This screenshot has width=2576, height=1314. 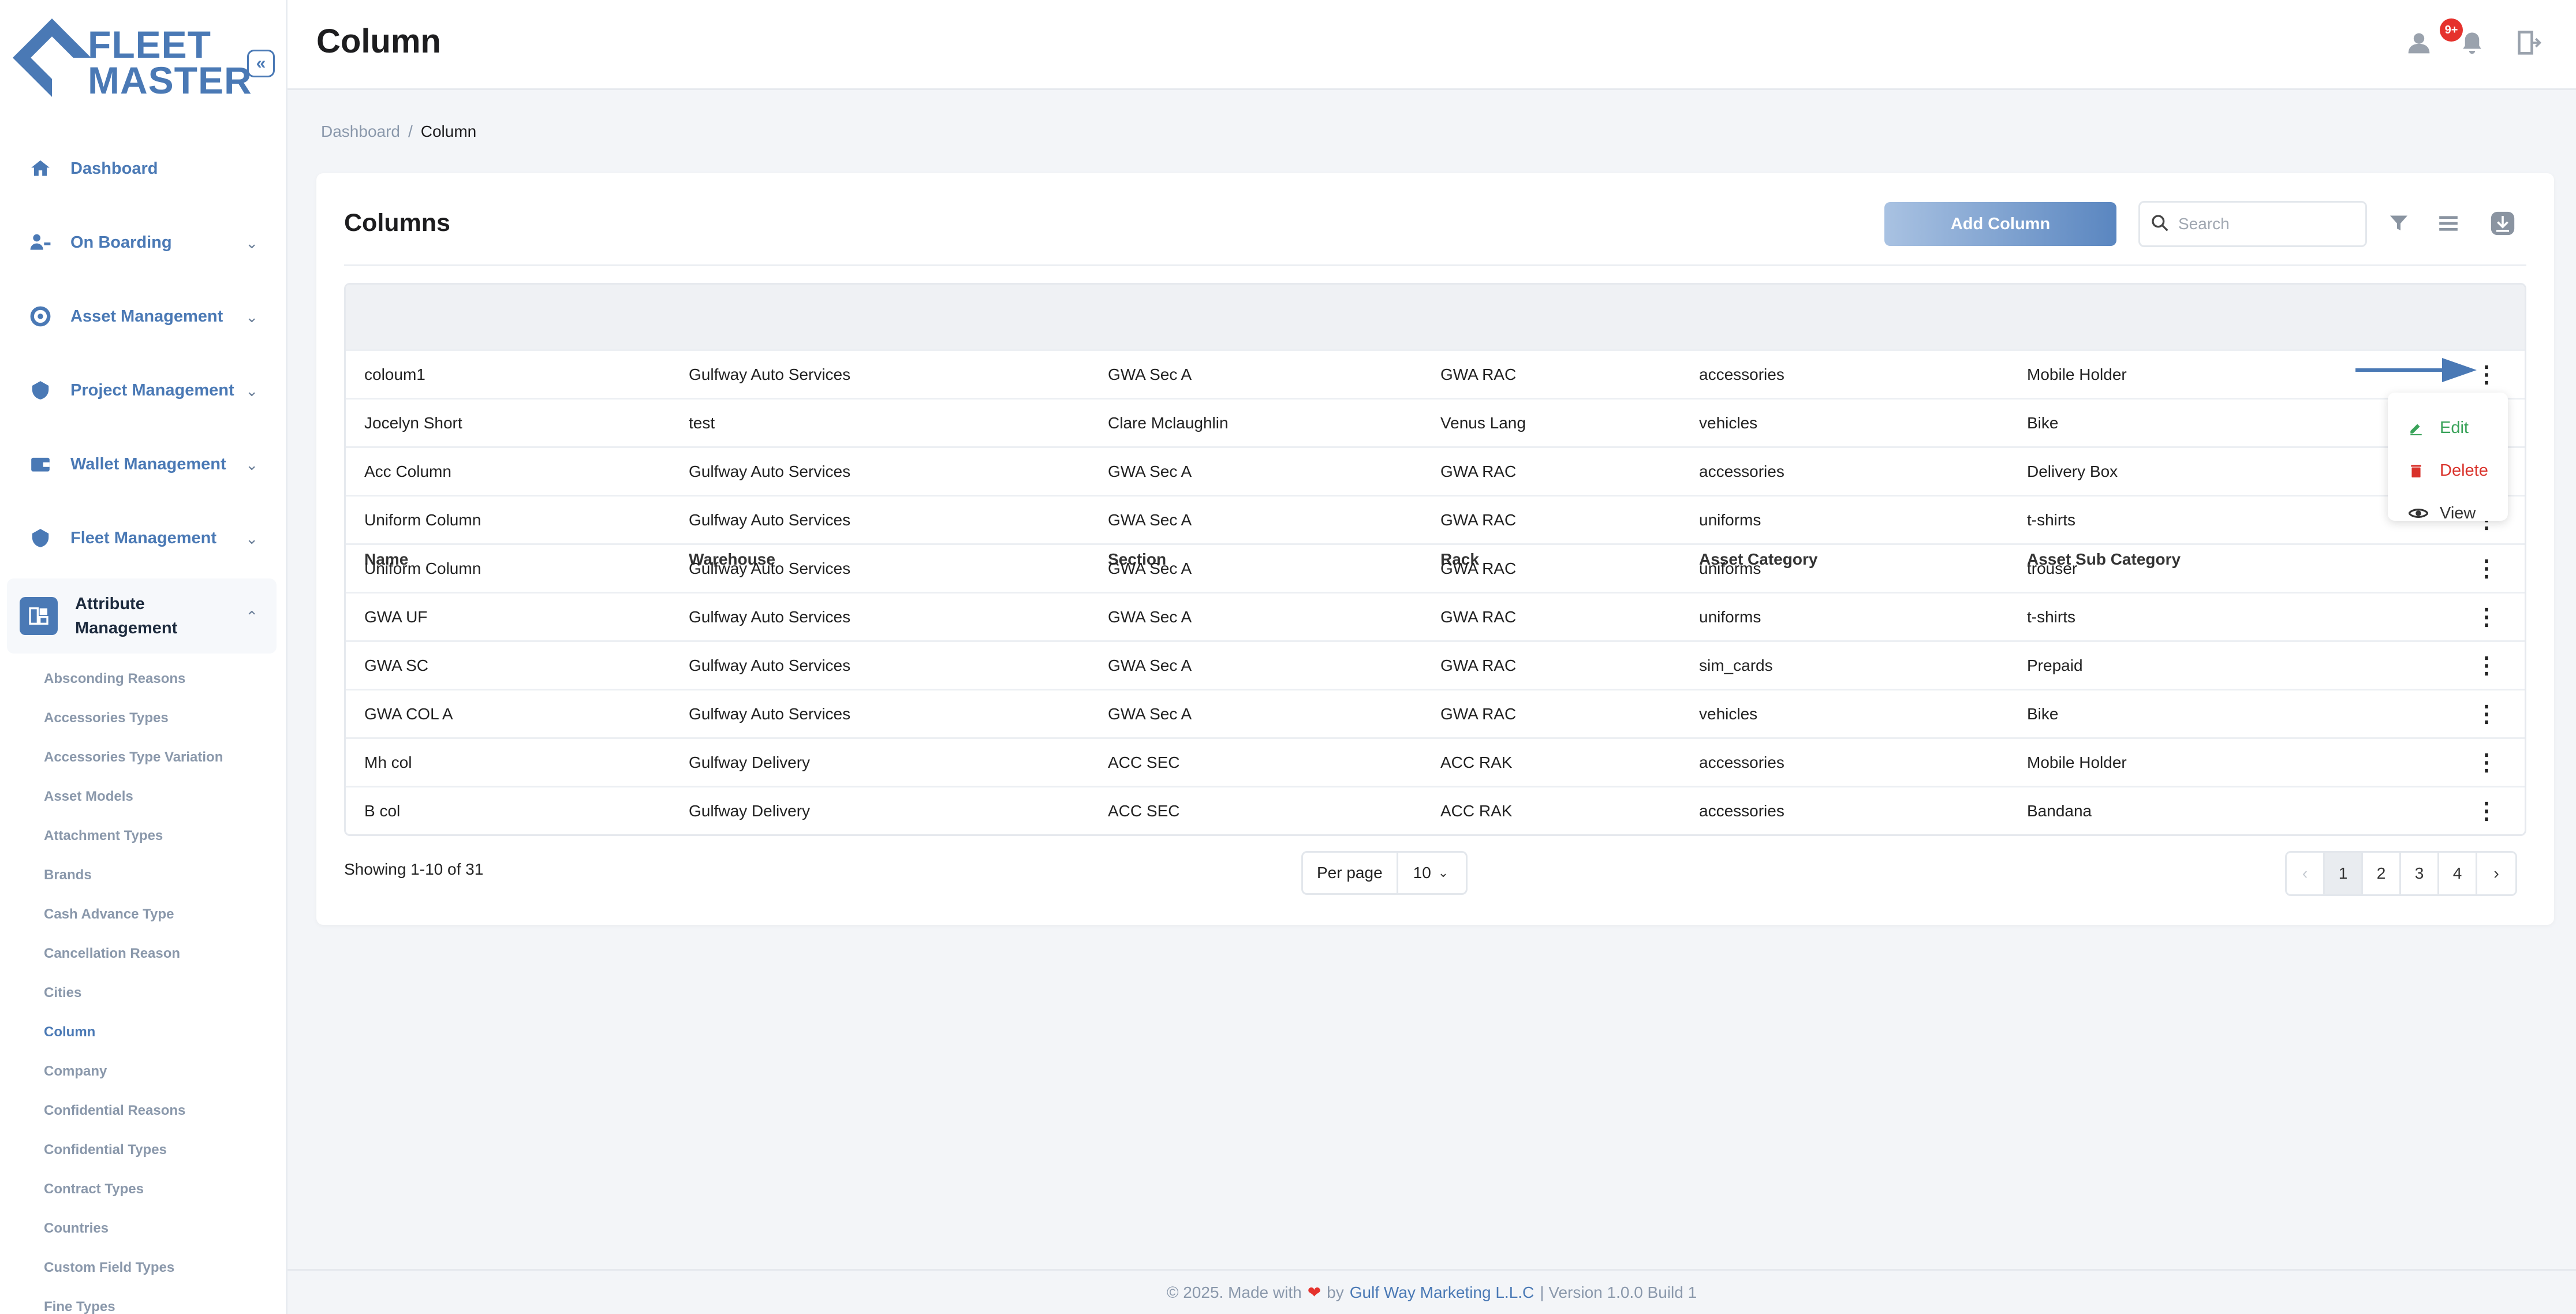 I want to click on table-cell: uniforms, so click(x=1730, y=568).